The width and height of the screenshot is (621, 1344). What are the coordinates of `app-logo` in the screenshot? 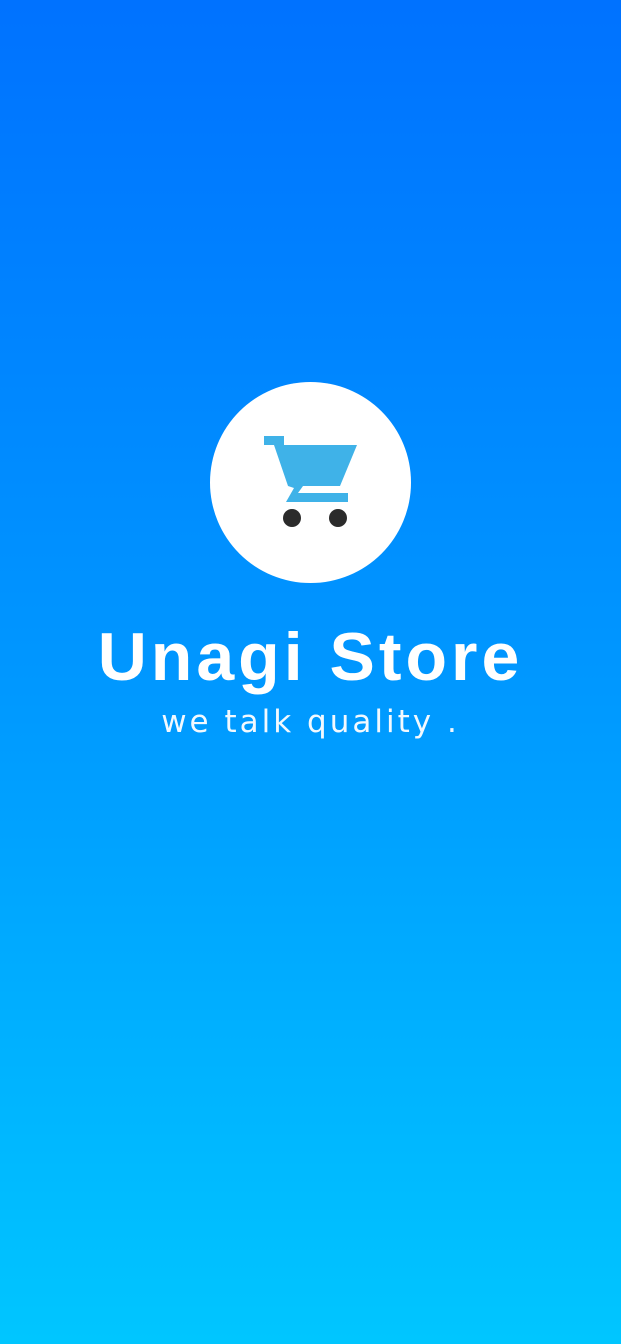 It's located at (310, 482).